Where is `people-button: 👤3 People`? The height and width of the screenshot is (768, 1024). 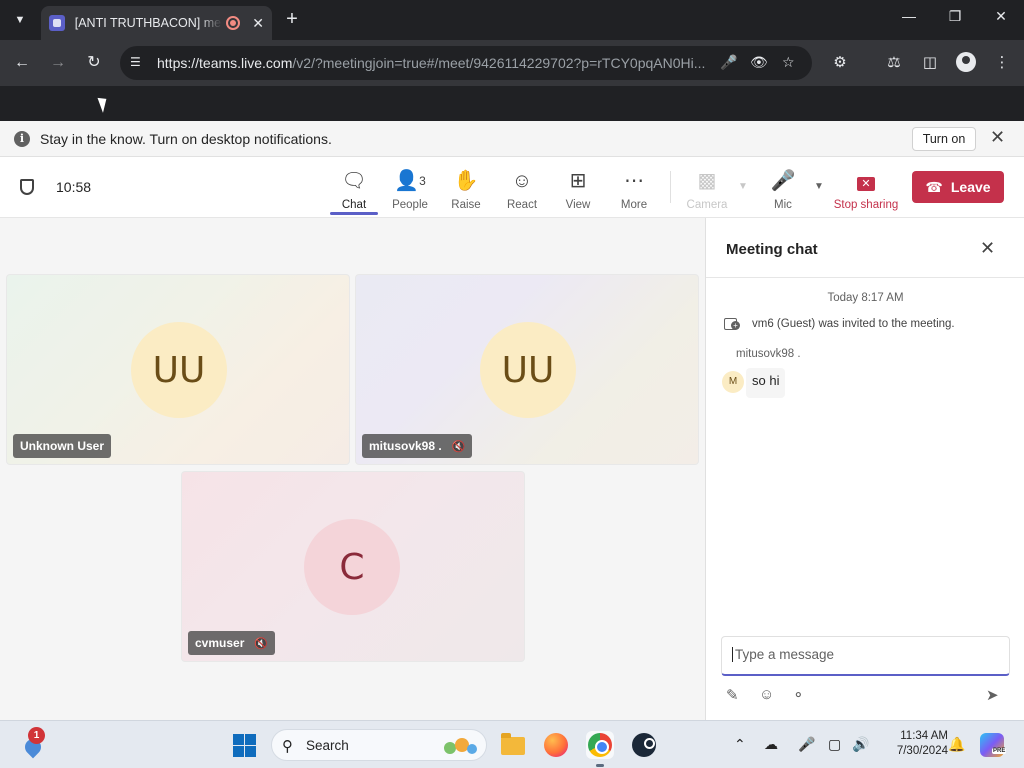 people-button: 👤3 People is located at coordinates (410, 190).